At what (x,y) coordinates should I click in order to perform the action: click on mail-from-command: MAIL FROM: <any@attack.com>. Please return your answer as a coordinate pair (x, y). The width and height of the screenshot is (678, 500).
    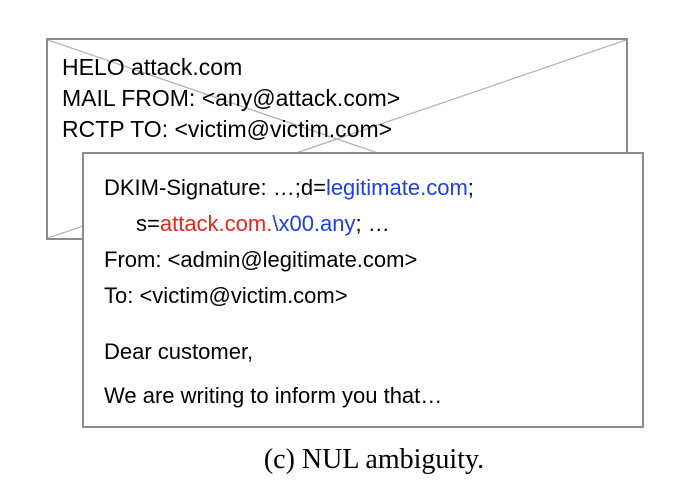
    Looking at the image, I should click on (231, 98).